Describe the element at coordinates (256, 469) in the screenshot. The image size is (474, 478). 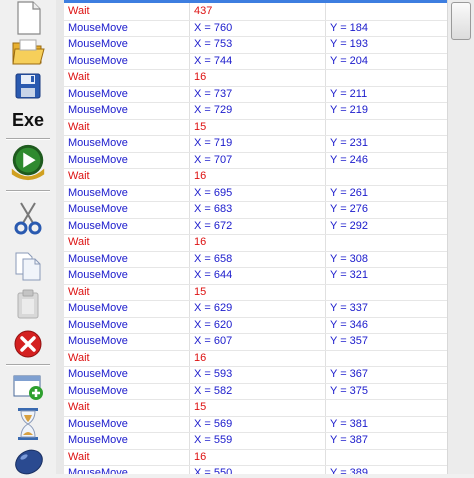
I see `table-row: MouseMove X = 550 Y = 389` at that location.